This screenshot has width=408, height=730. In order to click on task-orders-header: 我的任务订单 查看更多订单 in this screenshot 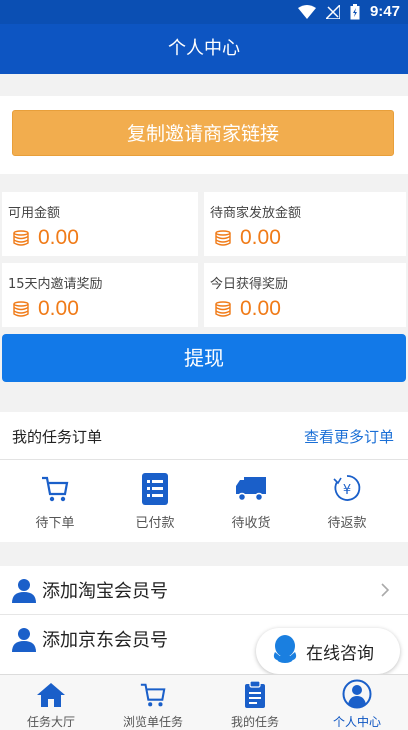, I will do `click(204, 436)`.